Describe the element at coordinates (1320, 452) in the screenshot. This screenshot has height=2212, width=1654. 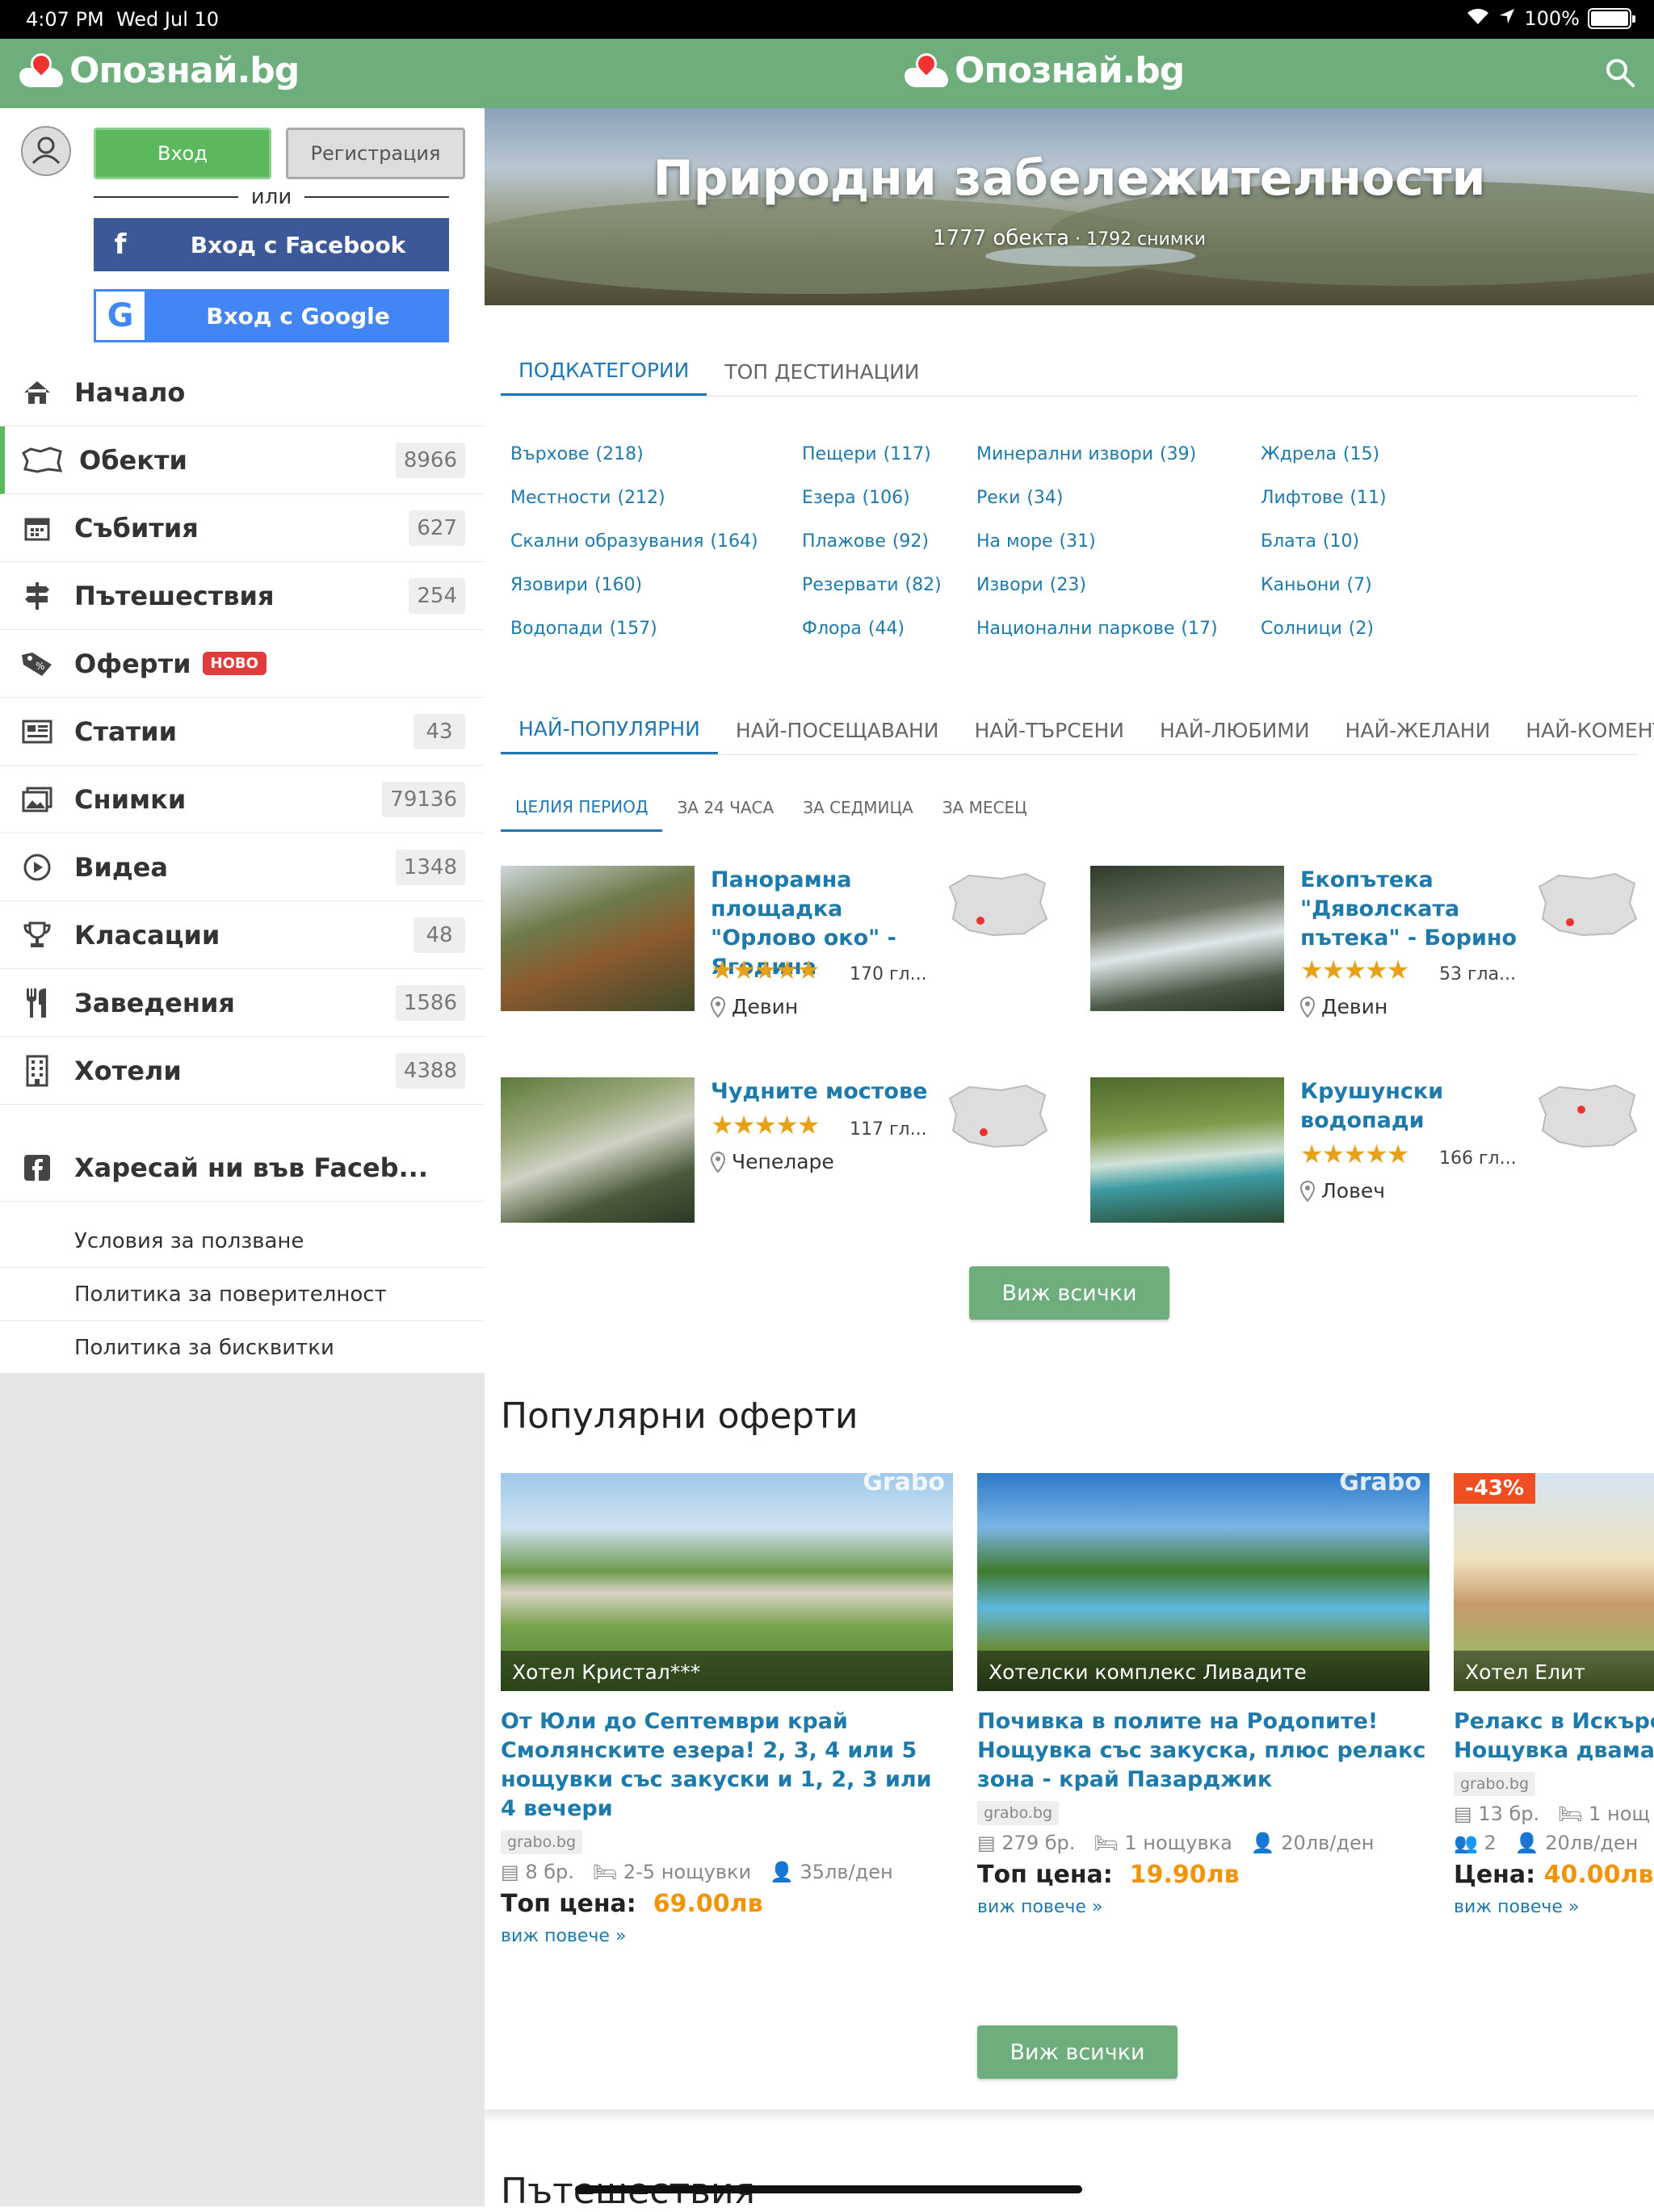
I see `subcategory-link: Ждрела (15)` at that location.